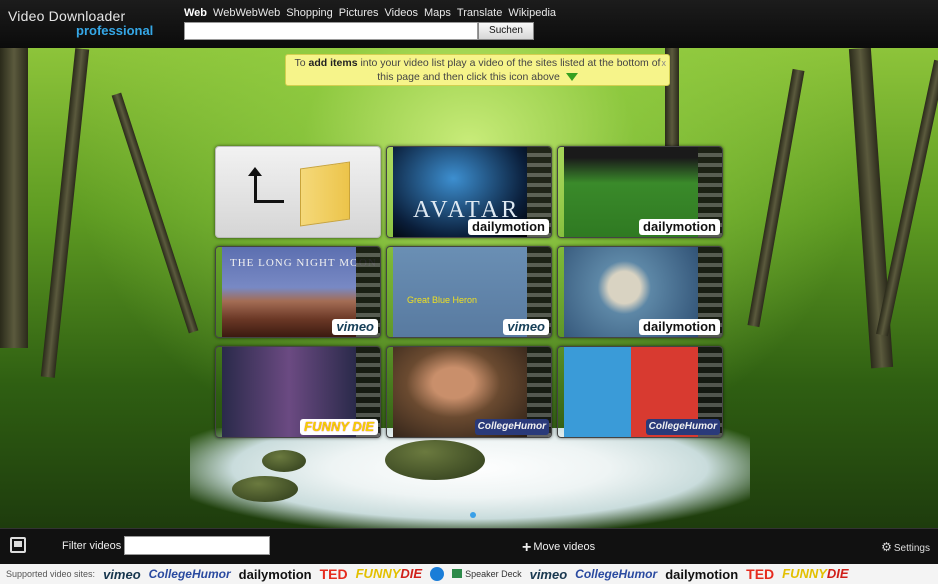 The width and height of the screenshot is (938, 584). I want to click on nav-pictures: Pictures, so click(359, 13).